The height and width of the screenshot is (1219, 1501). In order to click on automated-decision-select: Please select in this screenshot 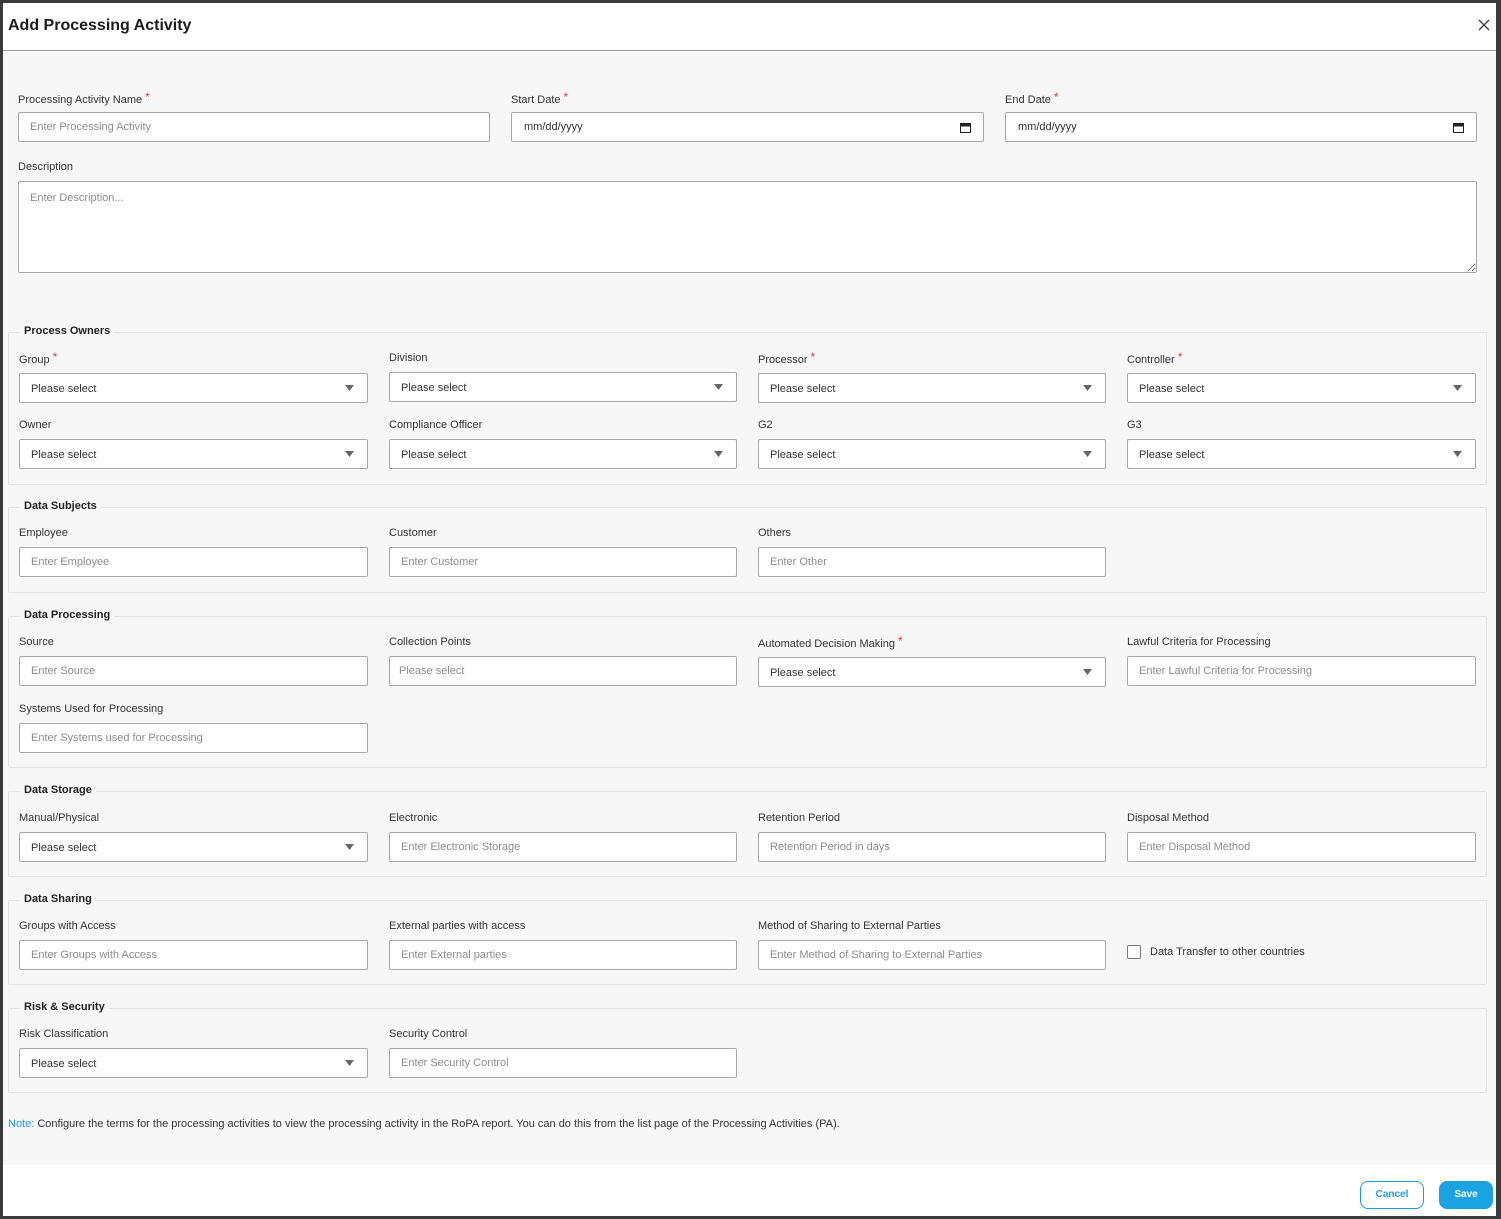, I will do `click(932, 672)`.